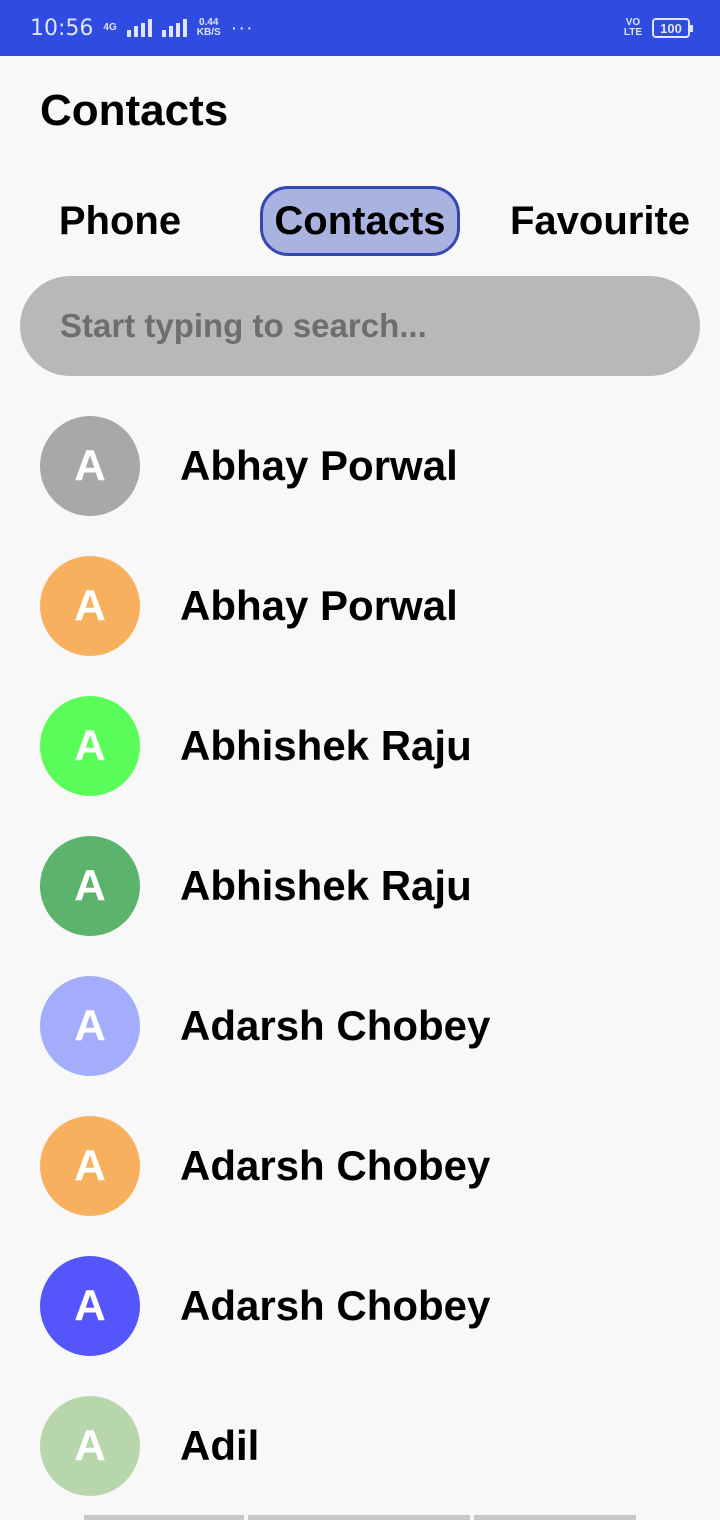 Image resolution: width=720 pixels, height=1520 pixels. I want to click on page-title: Contacts, so click(134, 110).